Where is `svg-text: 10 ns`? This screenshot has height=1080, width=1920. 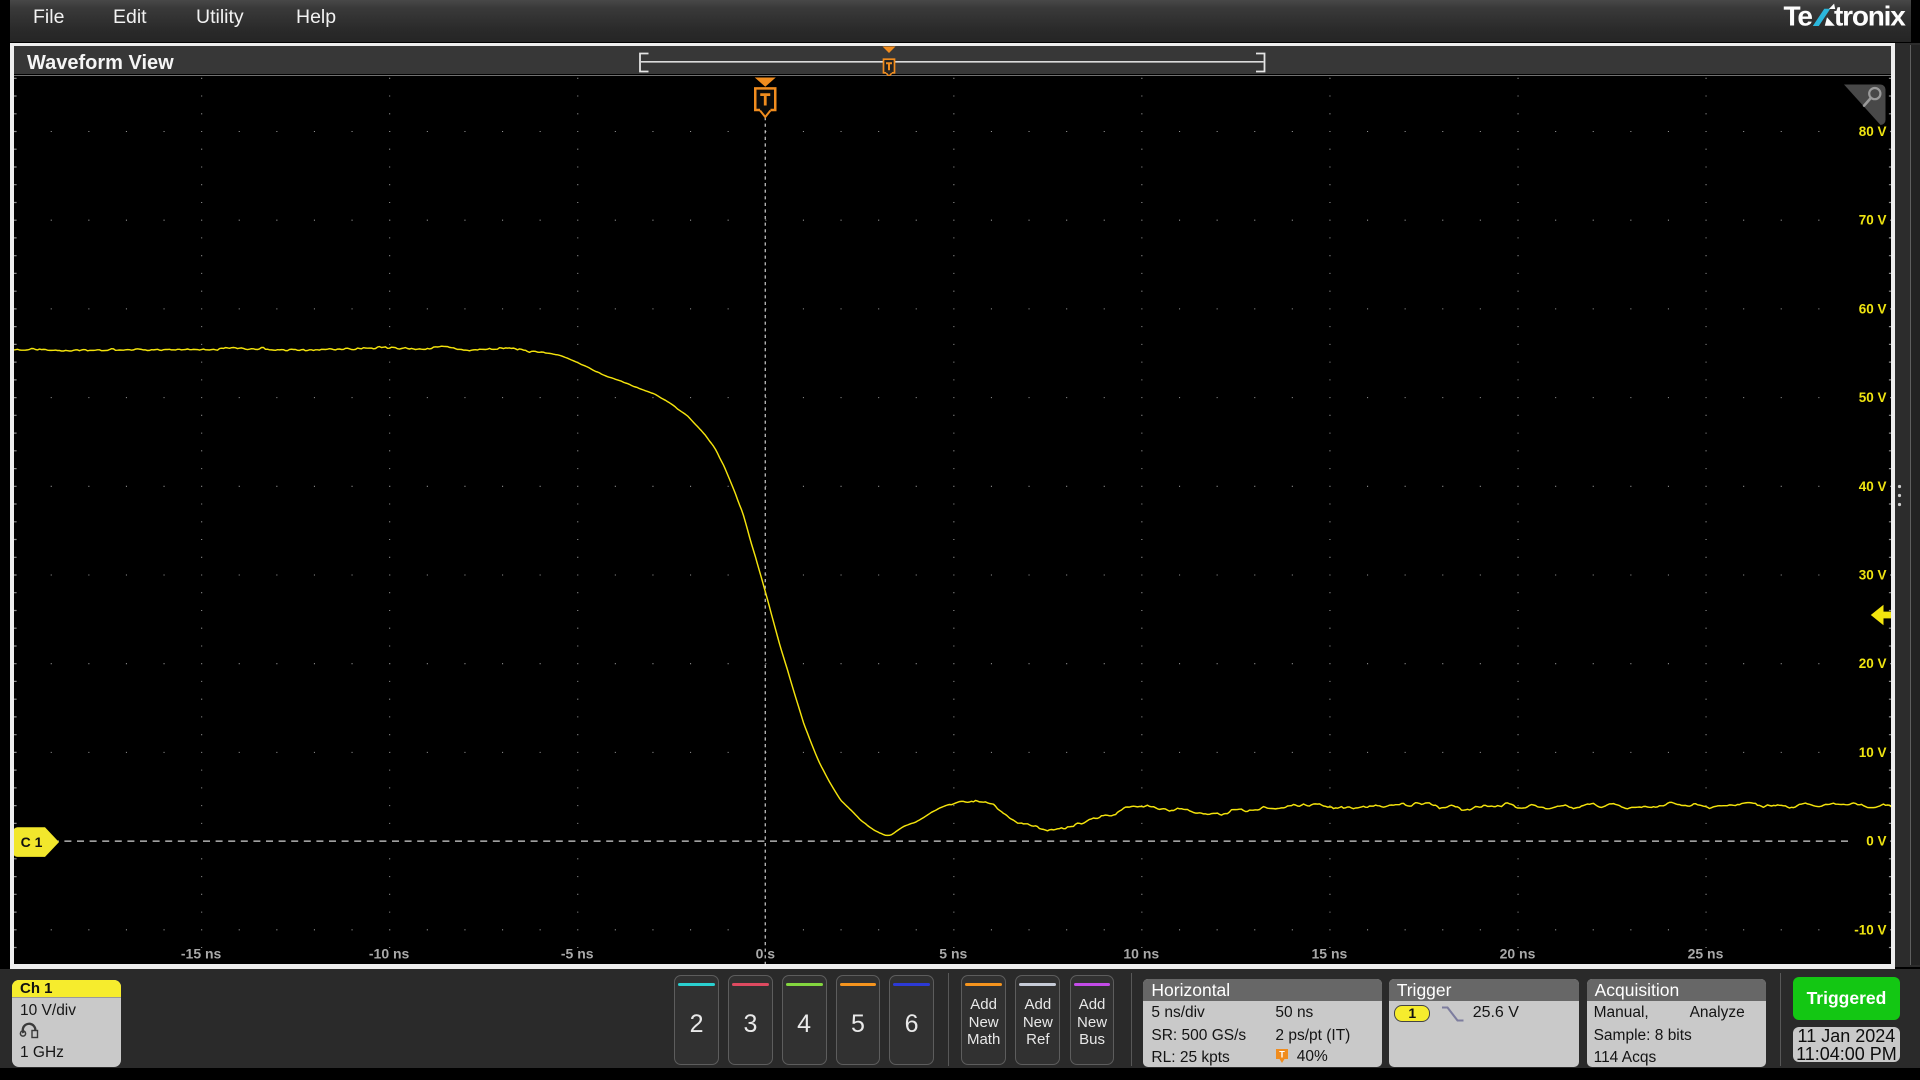
svg-text: 10 ns is located at coordinates (1141, 953).